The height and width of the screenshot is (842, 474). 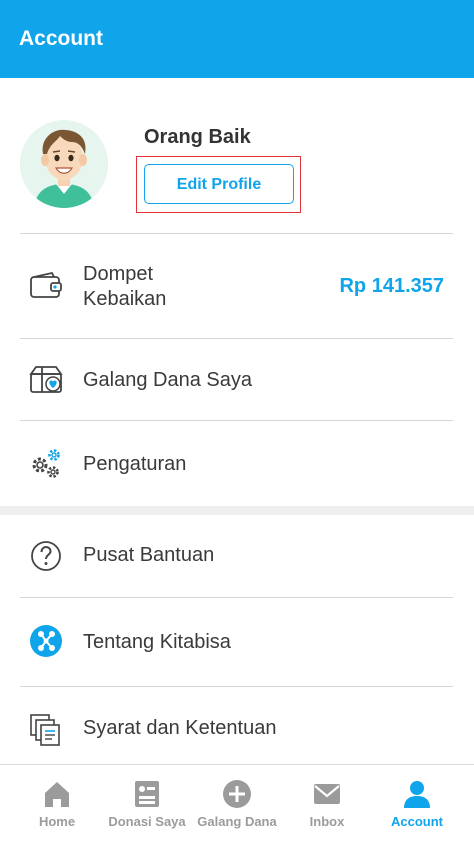 What do you see at coordinates (417, 794) in the screenshot?
I see `person-icon` at bounding box center [417, 794].